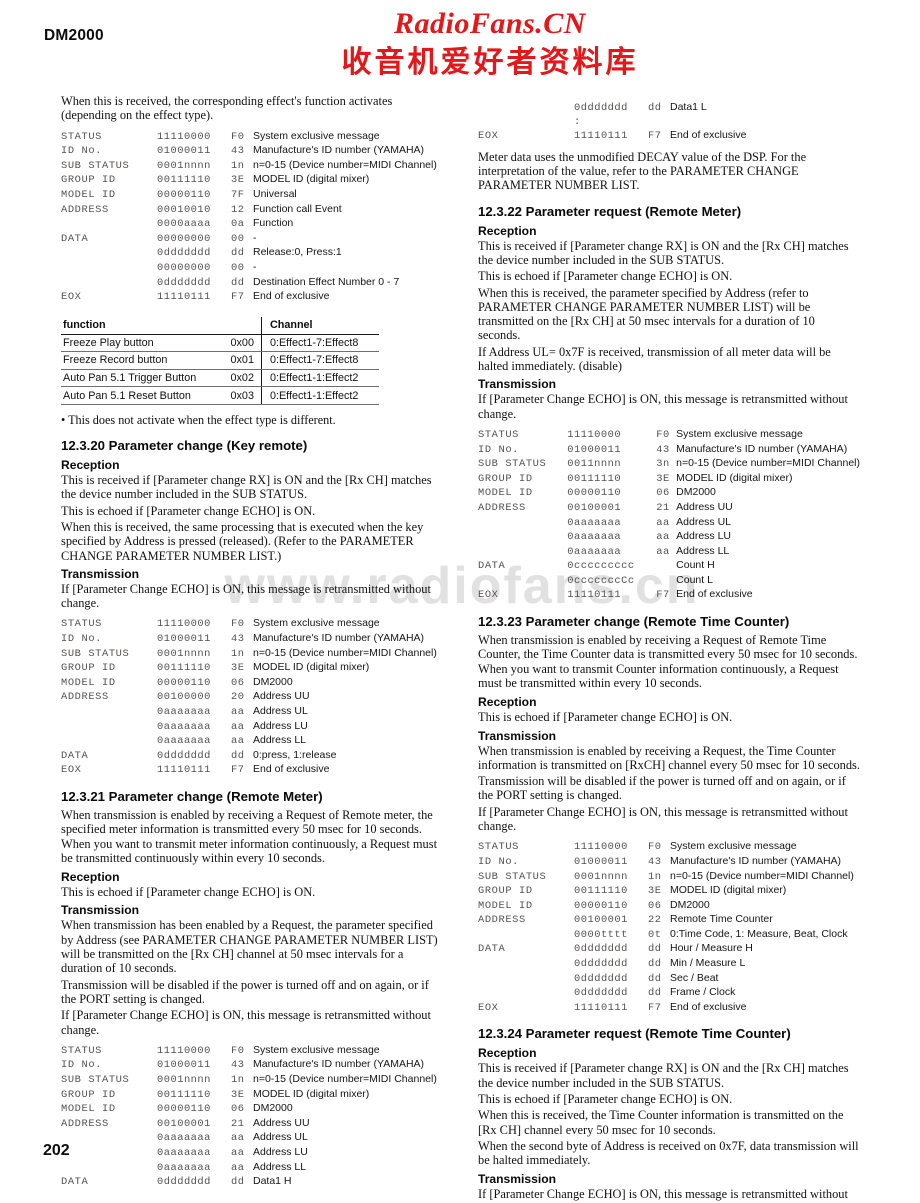 The height and width of the screenshot is (1203, 920). Describe the element at coordinates (280, 725) in the screenshot. I see `byte-desc: Address LU` at that location.